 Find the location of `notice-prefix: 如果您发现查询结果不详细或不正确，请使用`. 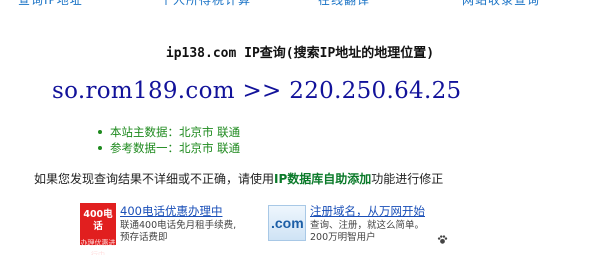

notice-prefix: 如果您发现查询结果不详细或不正确，请使用 is located at coordinates (154, 179).